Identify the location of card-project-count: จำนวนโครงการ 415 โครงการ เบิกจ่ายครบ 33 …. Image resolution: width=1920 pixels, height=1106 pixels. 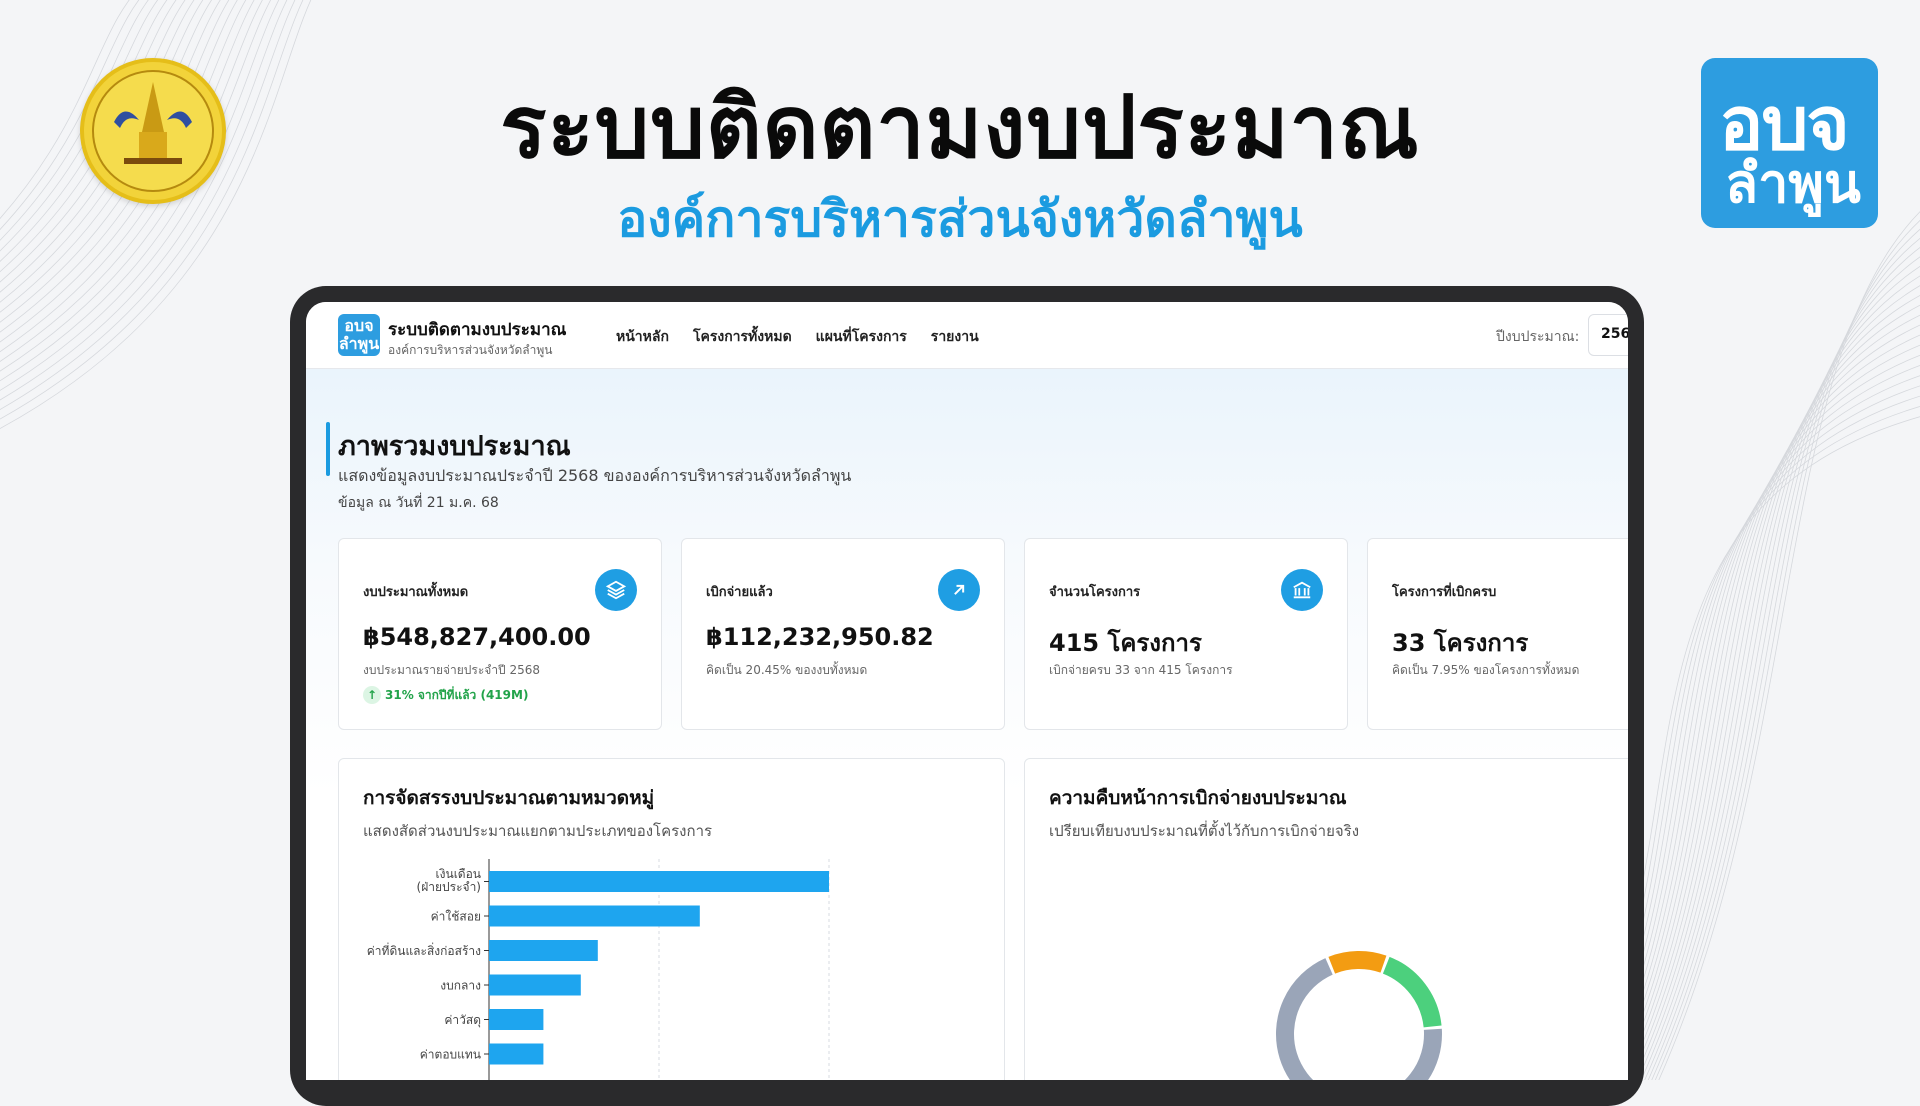
(1186, 634).